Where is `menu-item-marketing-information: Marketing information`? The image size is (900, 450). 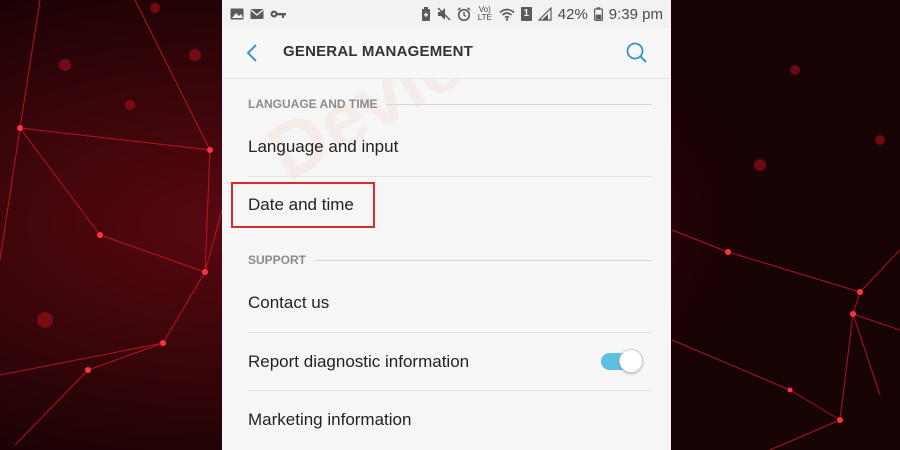 menu-item-marketing-information: Marketing information is located at coordinates (446, 420).